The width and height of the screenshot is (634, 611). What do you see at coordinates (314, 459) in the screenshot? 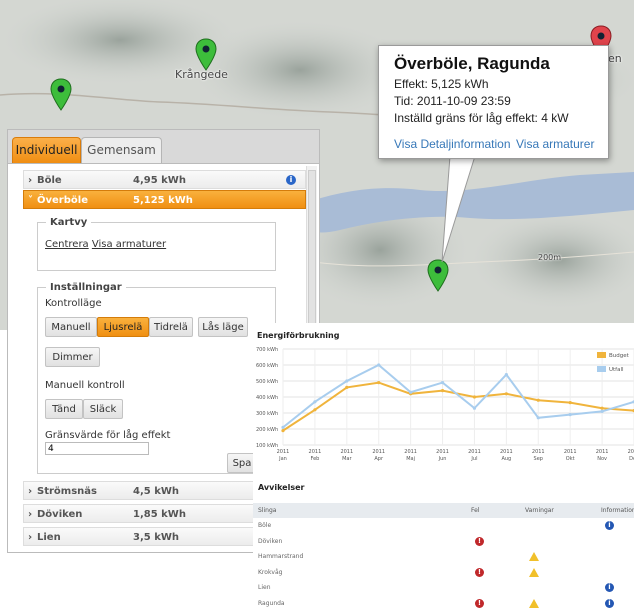
I see `x-tick-month: Feb` at bounding box center [314, 459].